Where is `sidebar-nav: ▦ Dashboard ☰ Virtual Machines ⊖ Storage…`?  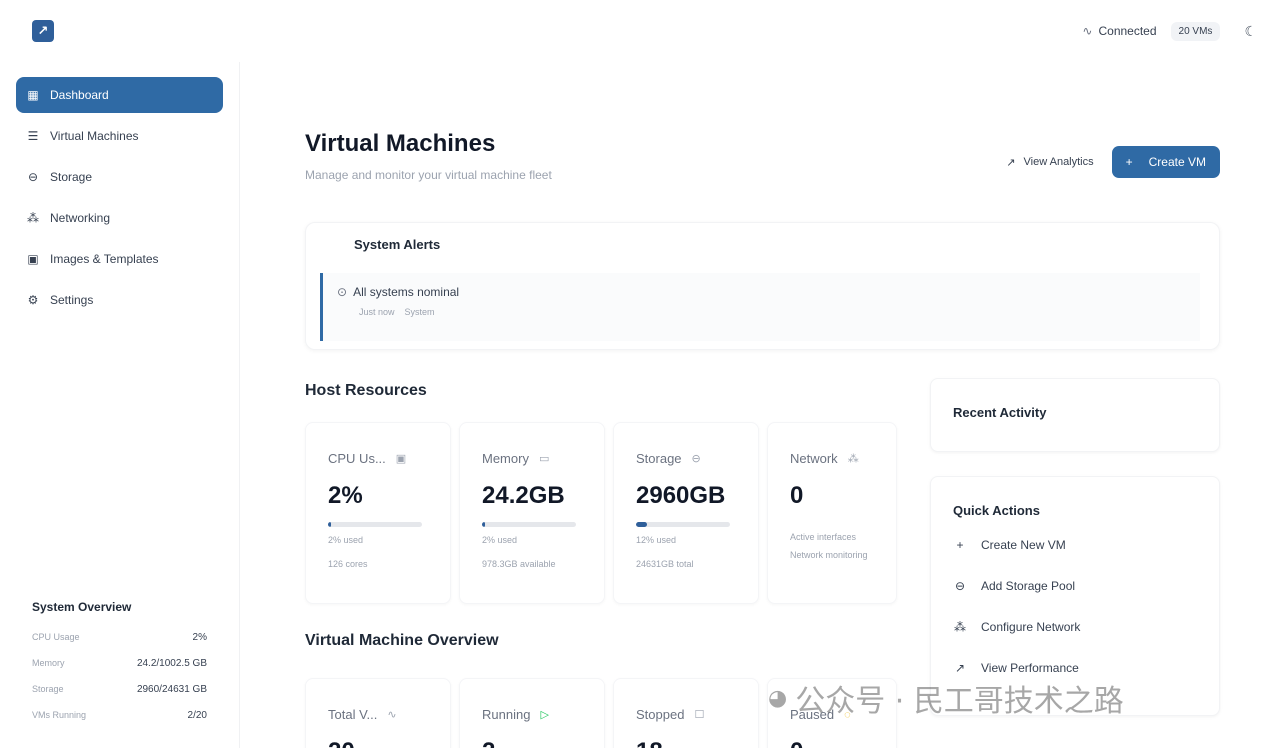
sidebar-nav: ▦ Dashboard ☰ Virtual Machines ⊖ Storage… is located at coordinates (119, 190).